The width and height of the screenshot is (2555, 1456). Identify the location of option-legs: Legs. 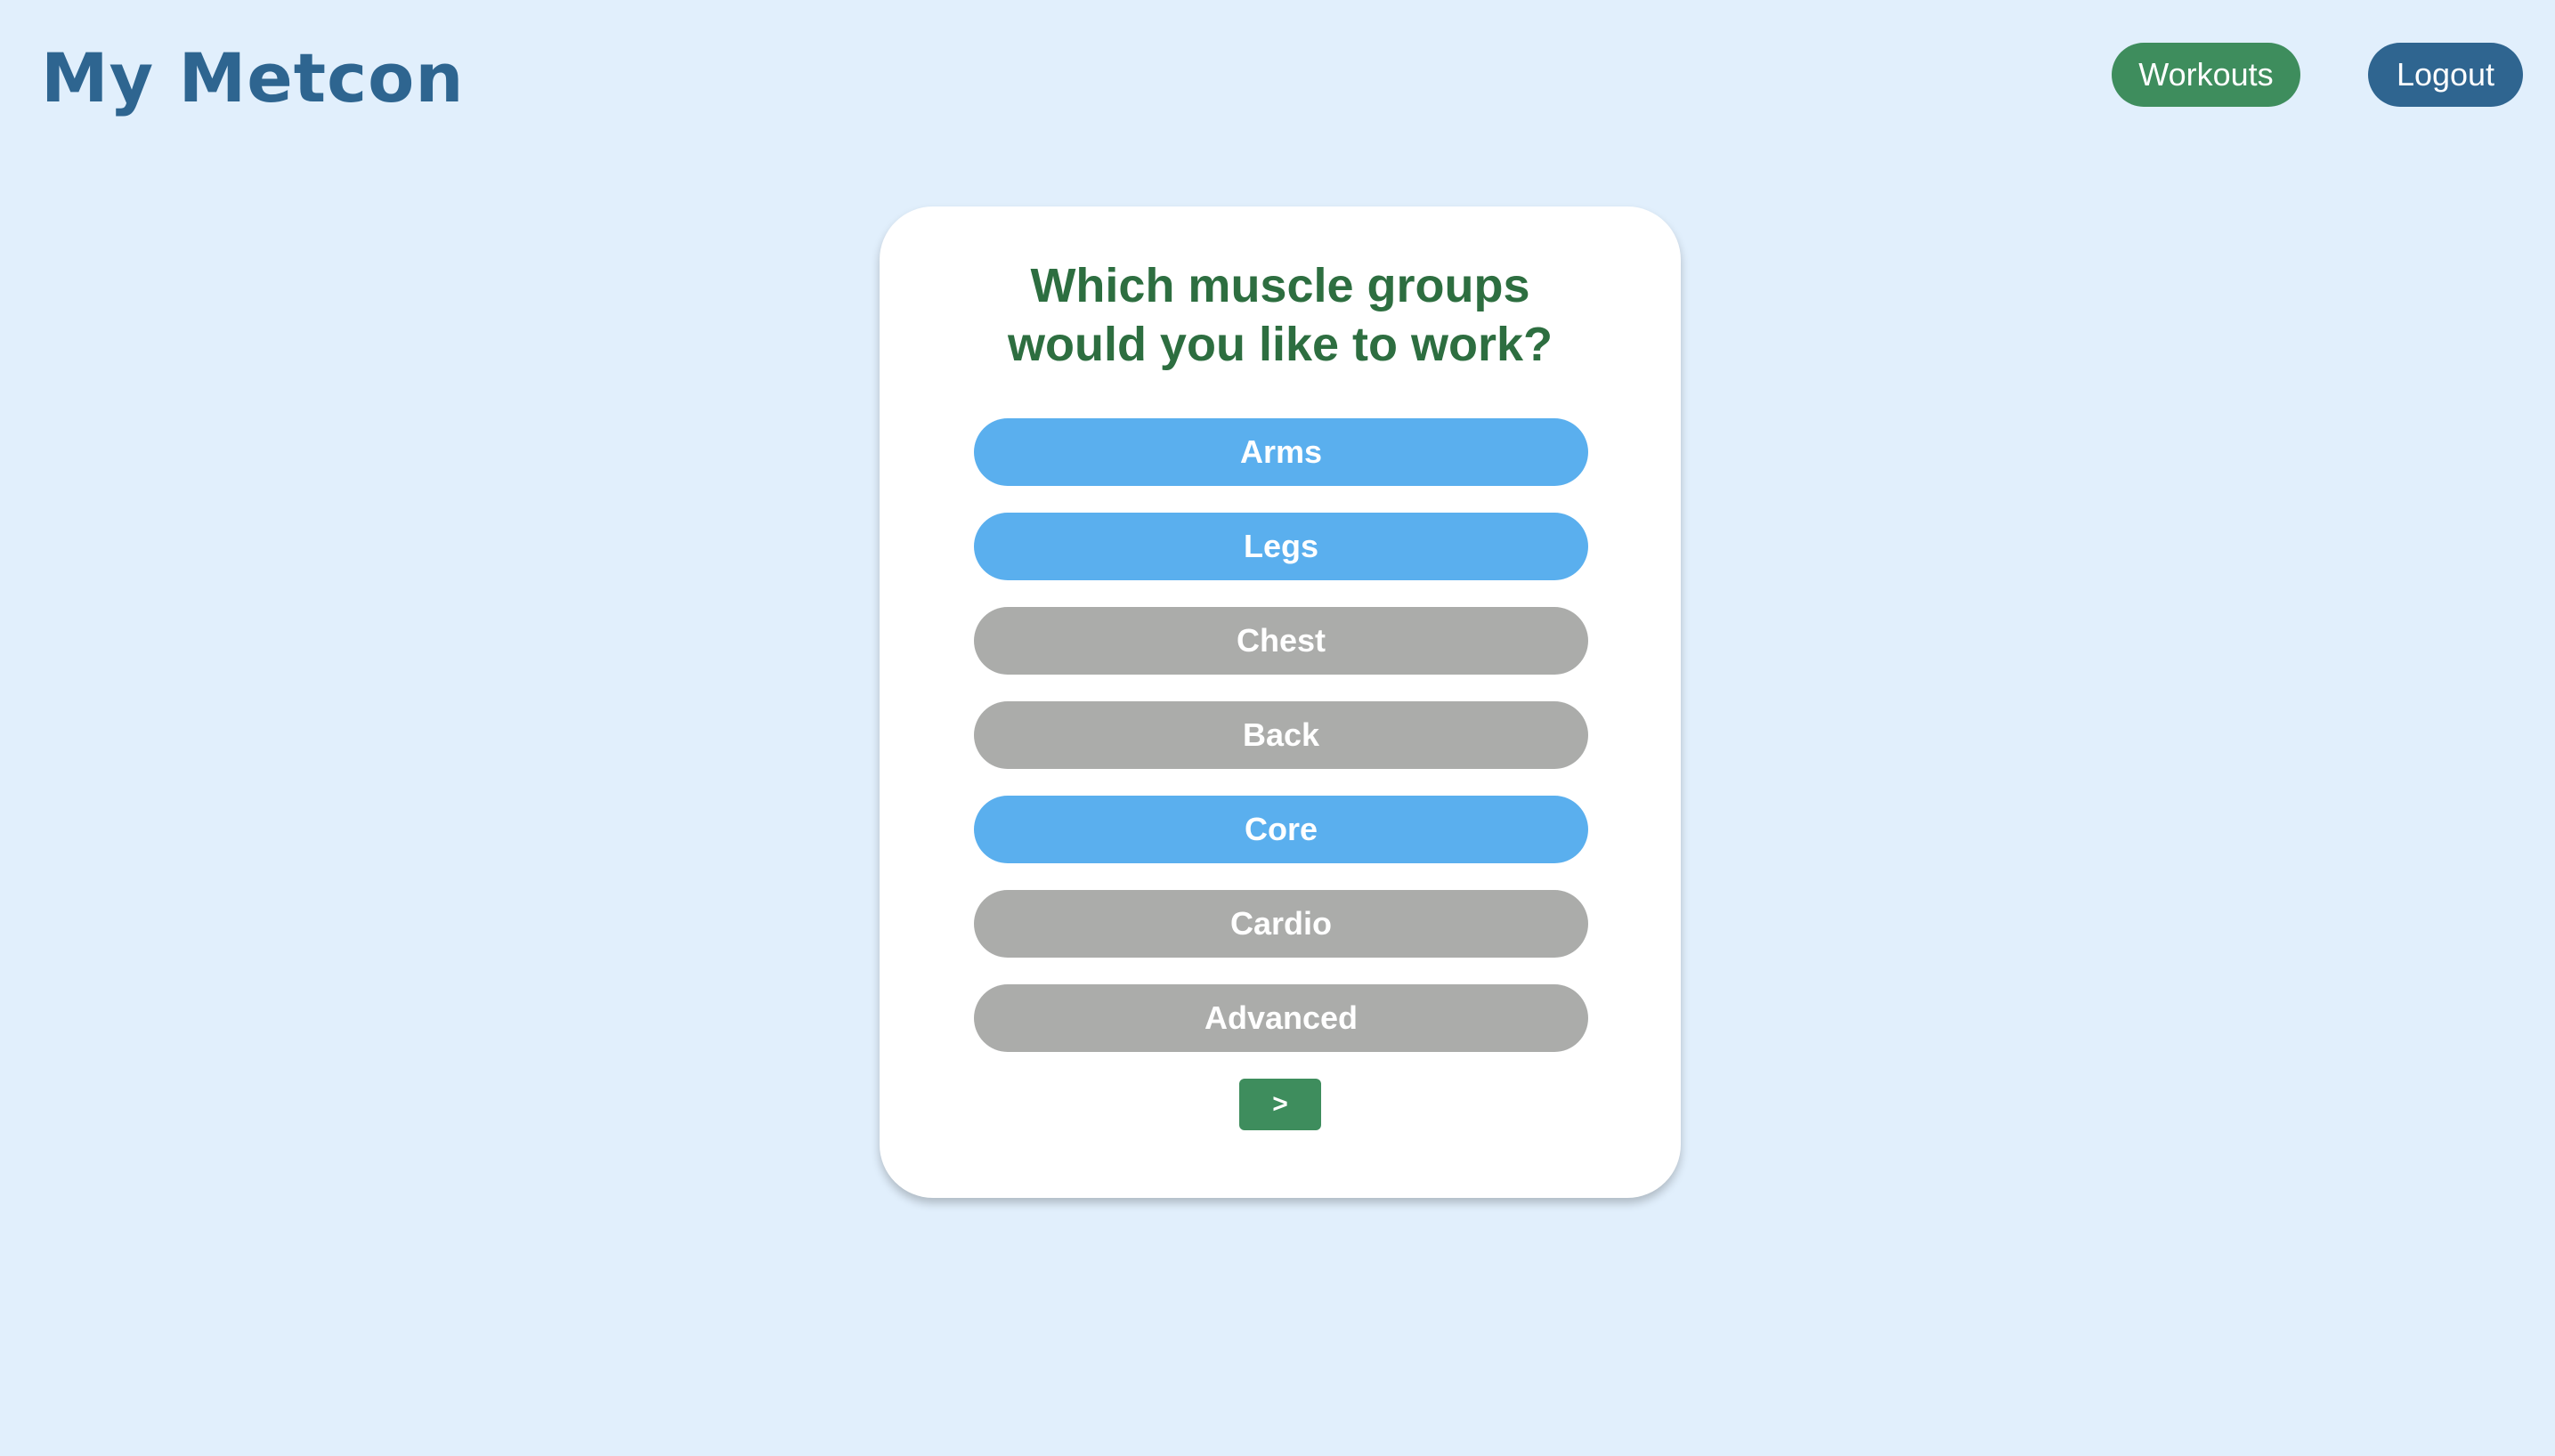
(1281, 546).